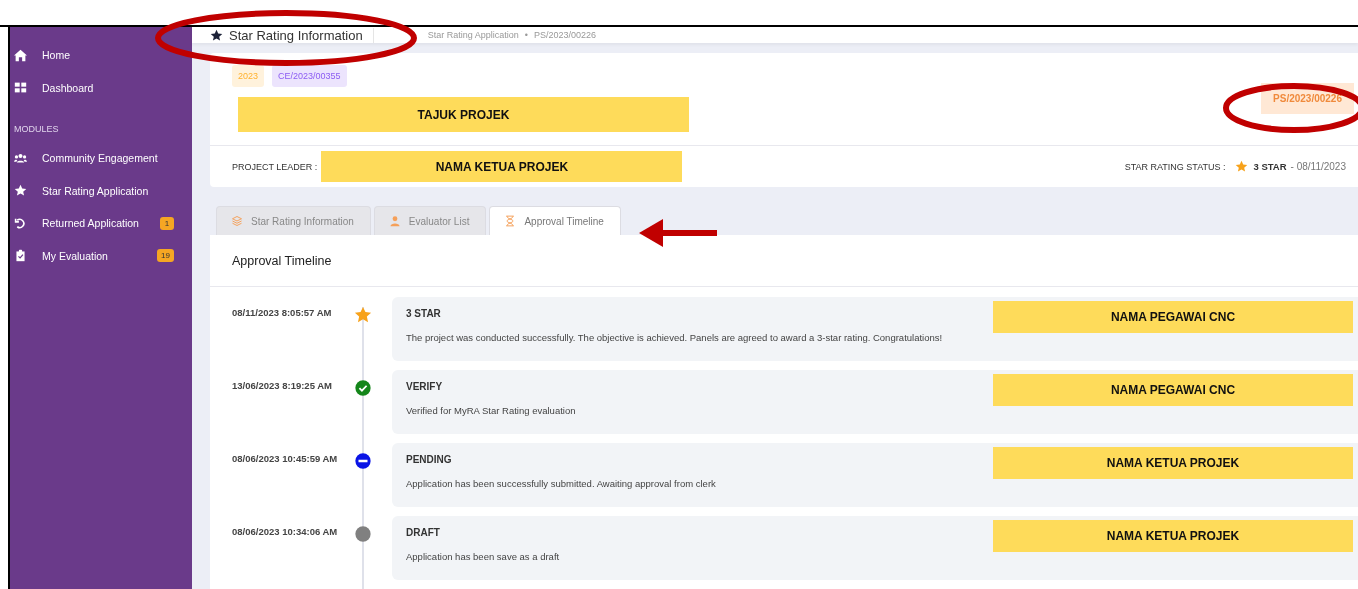 Image resolution: width=1358 pixels, height=589 pixels. I want to click on sidebar-item: Star Rating Application, so click(101, 190).